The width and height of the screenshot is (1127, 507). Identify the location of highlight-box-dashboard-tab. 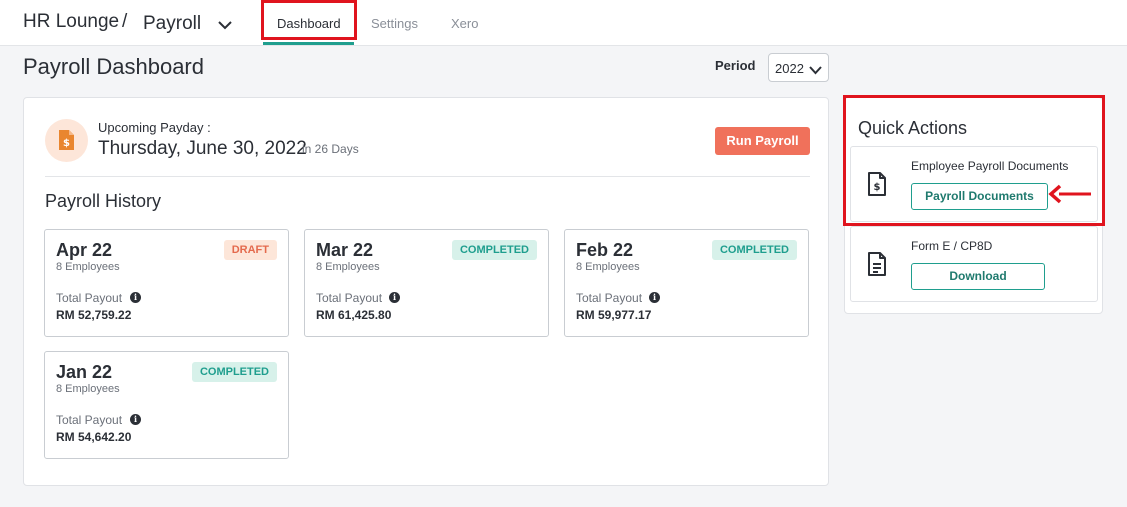
(309, 20).